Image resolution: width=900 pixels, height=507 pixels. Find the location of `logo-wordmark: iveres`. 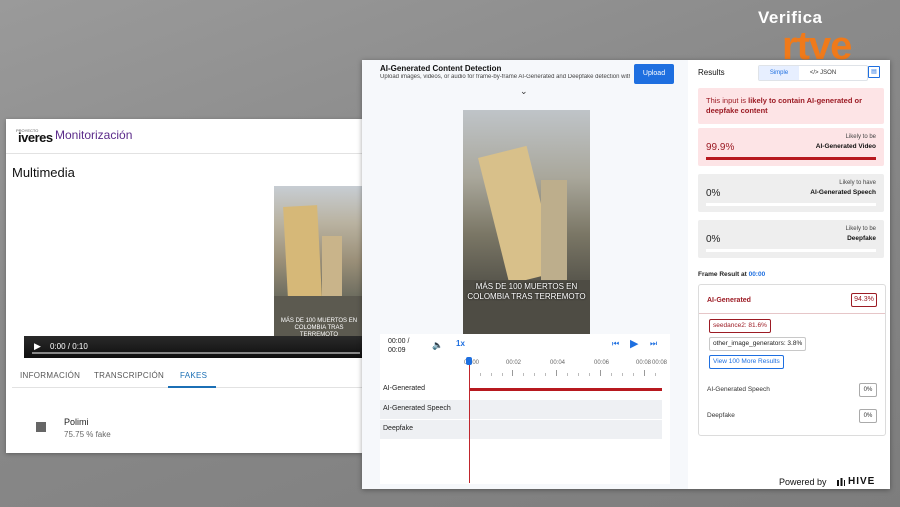

logo-wordmark: iveres is located at coordinates (35, 137).